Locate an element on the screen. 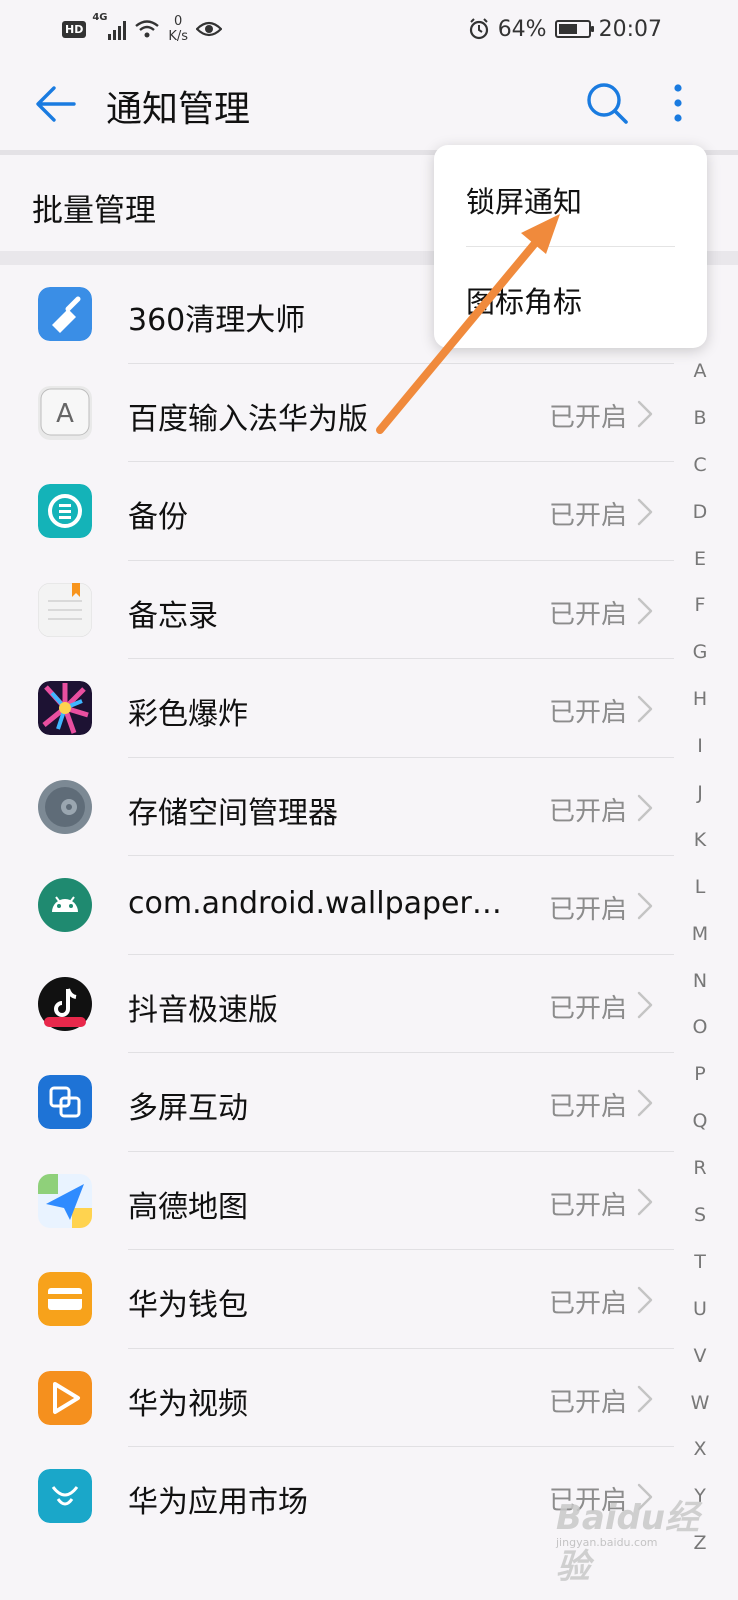 Image resolution: width=738 pixels, height=1600 pixels. app-row: 彩色爆炸 已开启 is located at coordinates (345, 708).